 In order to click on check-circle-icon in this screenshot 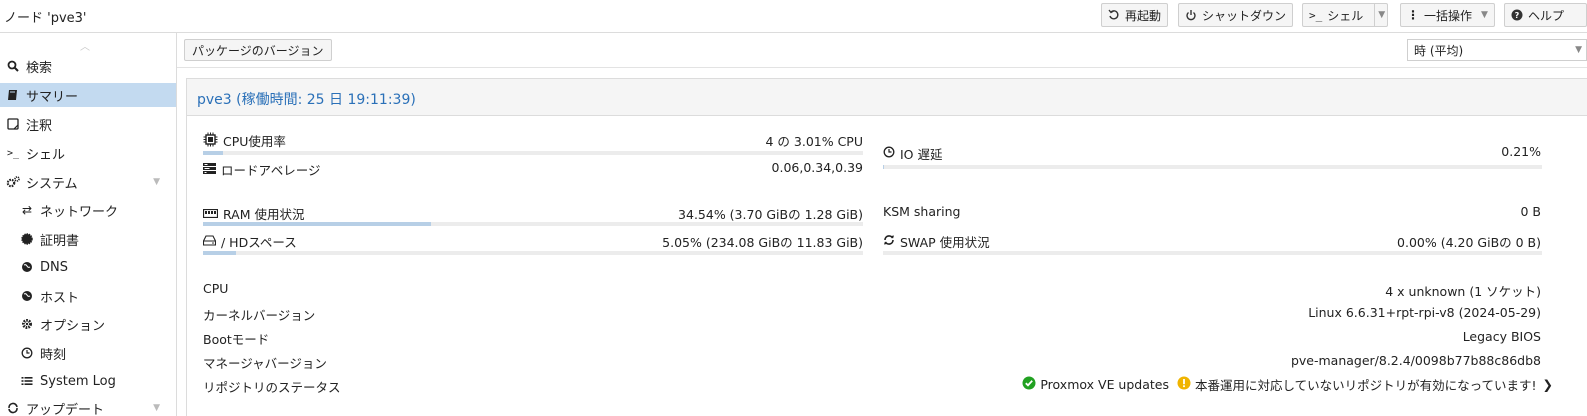, I will do `click(1029, 384)`.